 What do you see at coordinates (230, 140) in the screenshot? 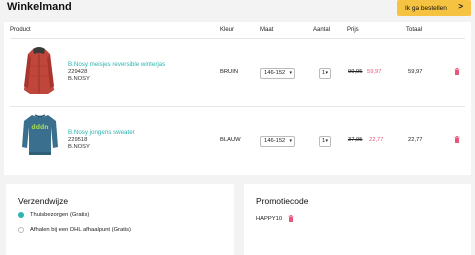
I see `product-color: BLAUW` at bounding box center [230, 140].